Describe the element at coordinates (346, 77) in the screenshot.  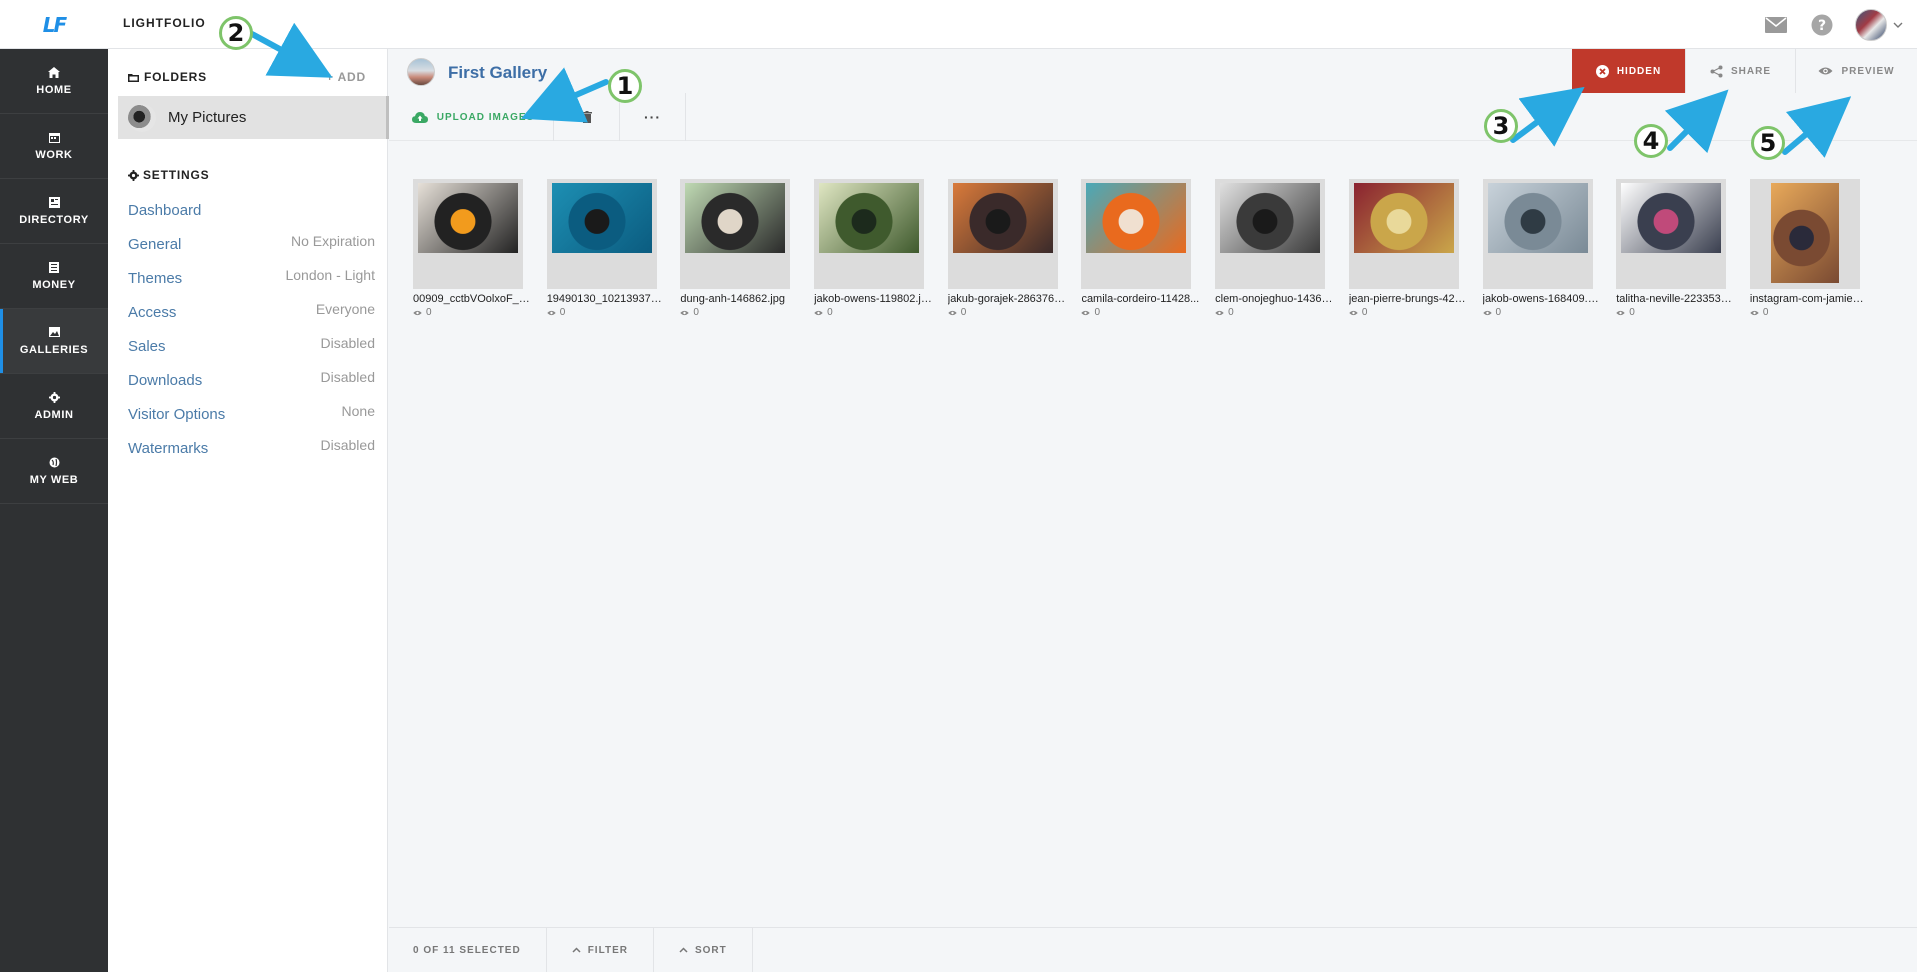
I see `add-folder-button: + ADD` at that location.